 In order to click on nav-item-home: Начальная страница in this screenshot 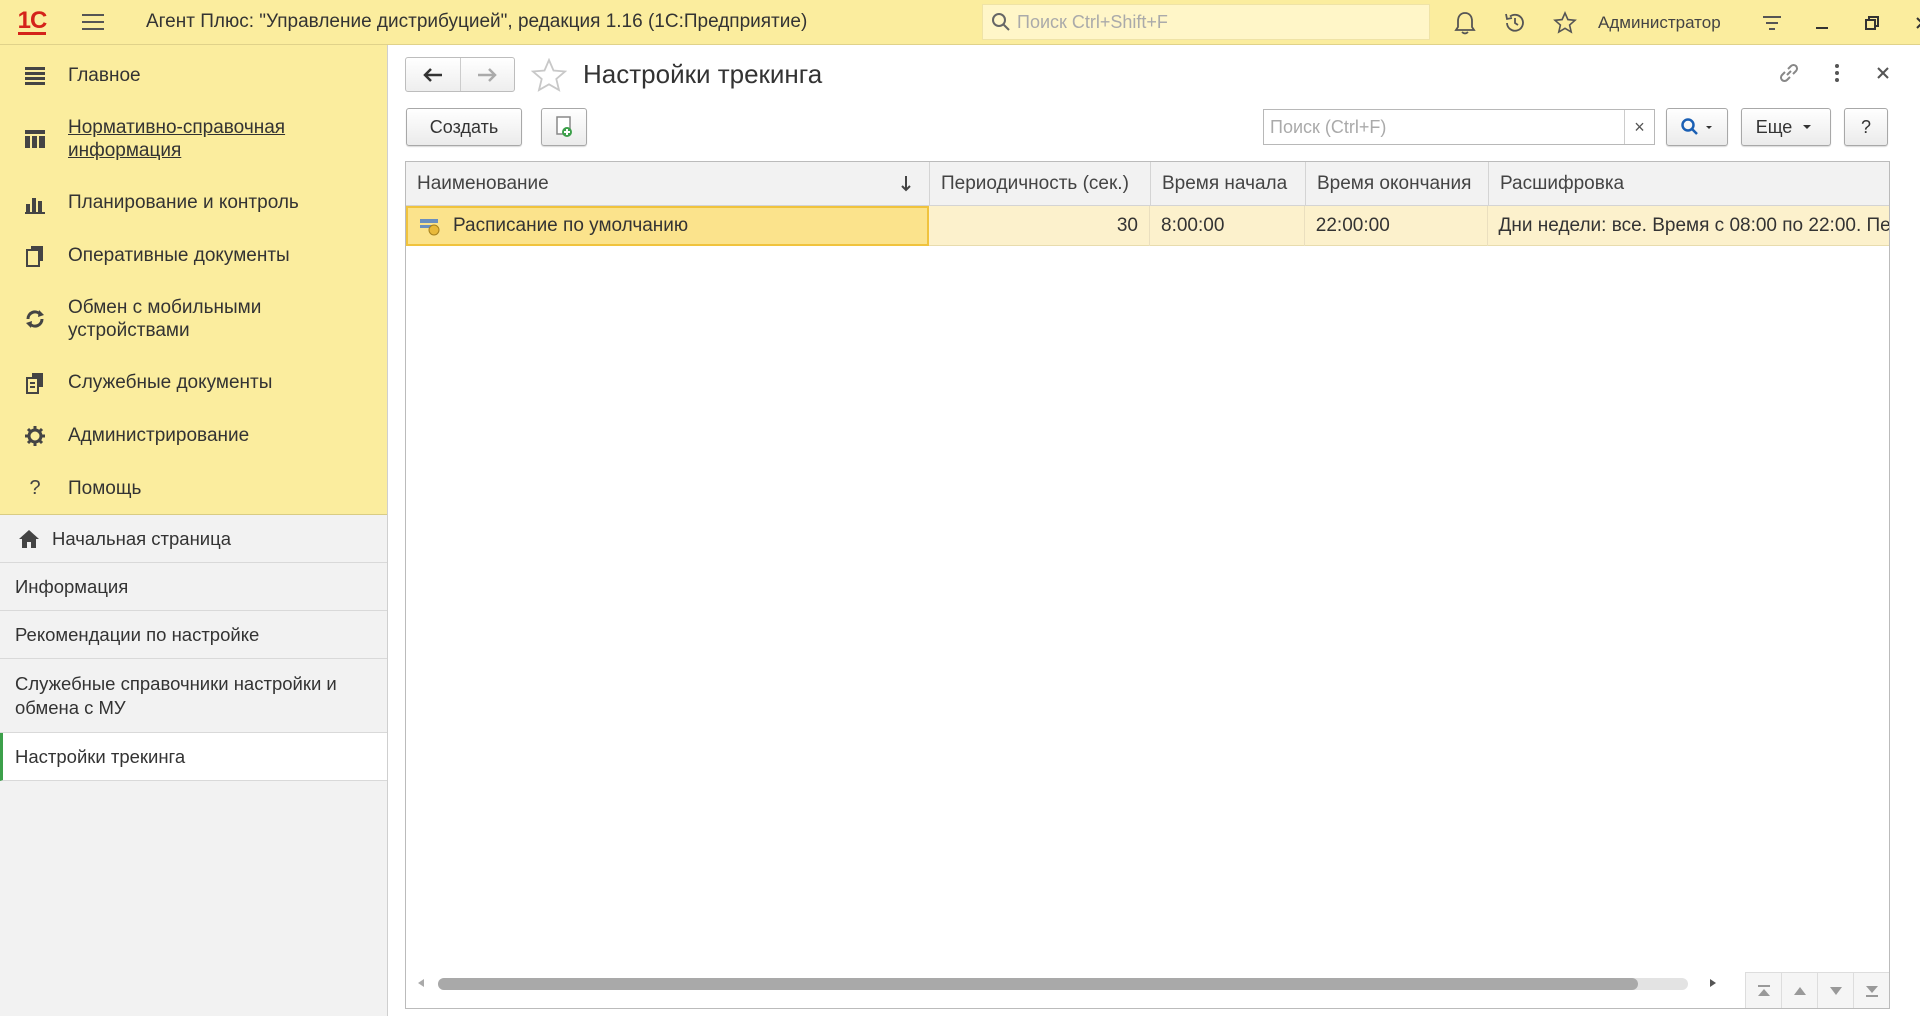, I will do `click(193, 539)`.